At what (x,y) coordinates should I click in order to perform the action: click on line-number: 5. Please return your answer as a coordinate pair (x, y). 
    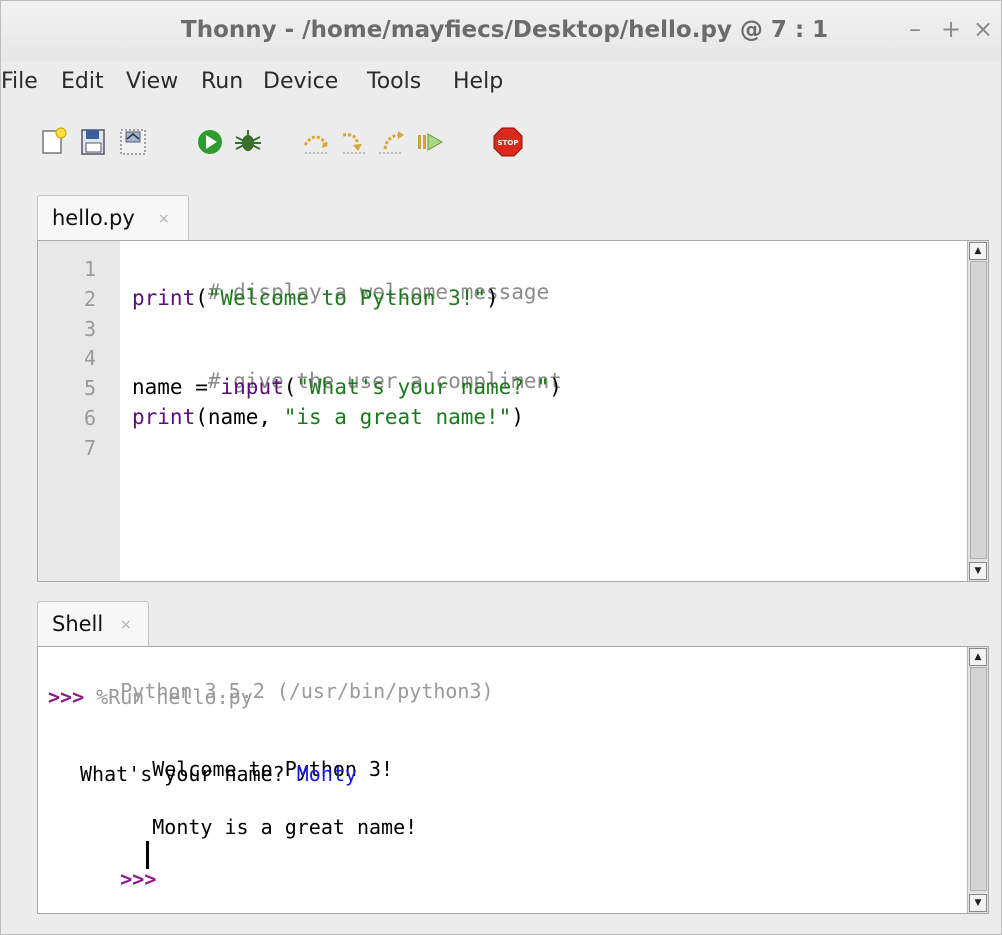
    Looking at the image, I should click on (89, 388).